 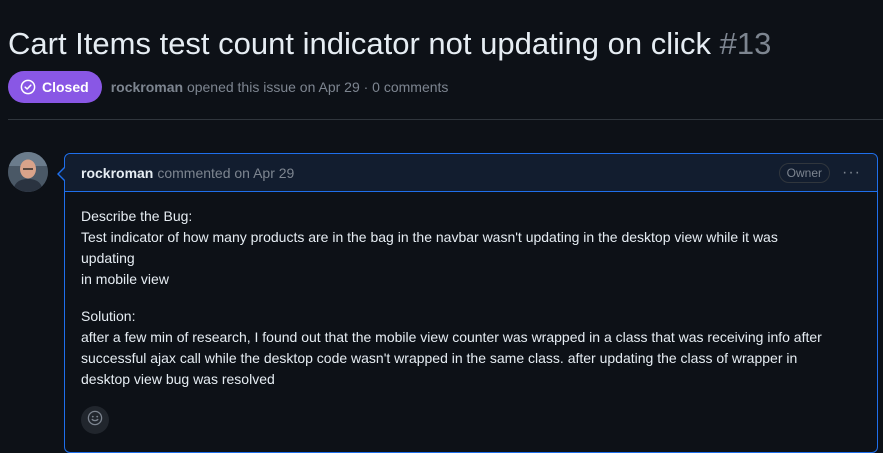 I want to click on issue-opened-text: opened this issue on Apr 29 · 0 comments, so click(x=317, y=87).